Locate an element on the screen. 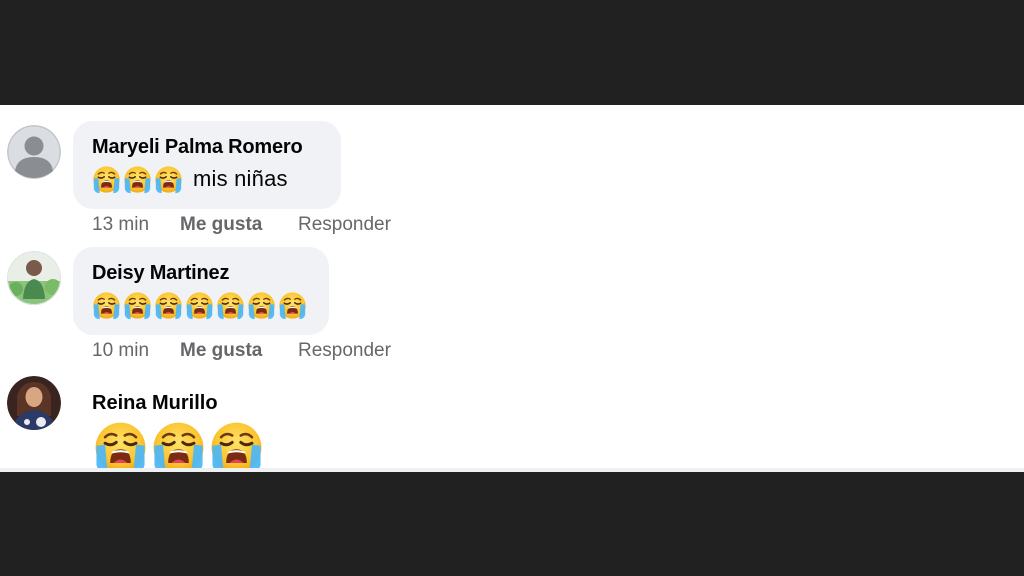 The height and width of the screenshot is (576, 1024). default-user-icon is located at coordinates (34, 152).